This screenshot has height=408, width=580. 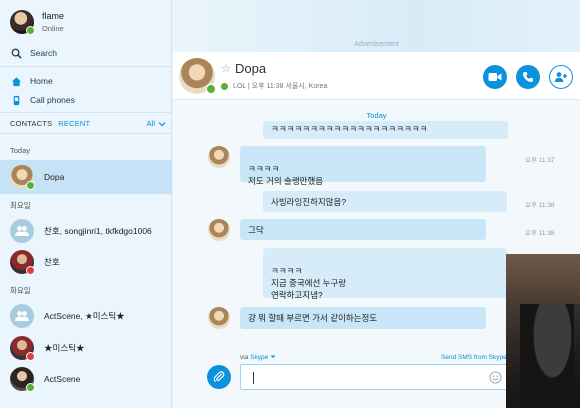 I want to click on message-text: 사빙라잉진하지않음?, so click(x=309, y=202).